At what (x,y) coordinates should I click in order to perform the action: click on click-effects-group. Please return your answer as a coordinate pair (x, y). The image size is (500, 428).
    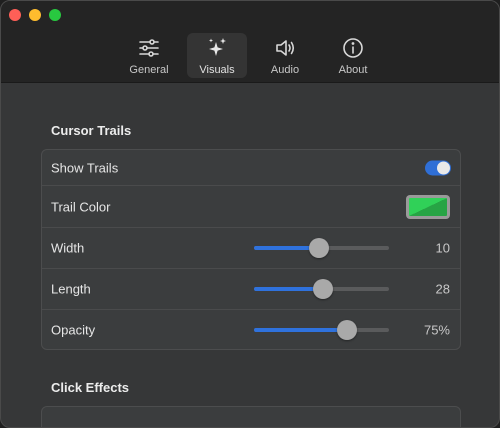
    Looking at the image, I should click on (251, 416).